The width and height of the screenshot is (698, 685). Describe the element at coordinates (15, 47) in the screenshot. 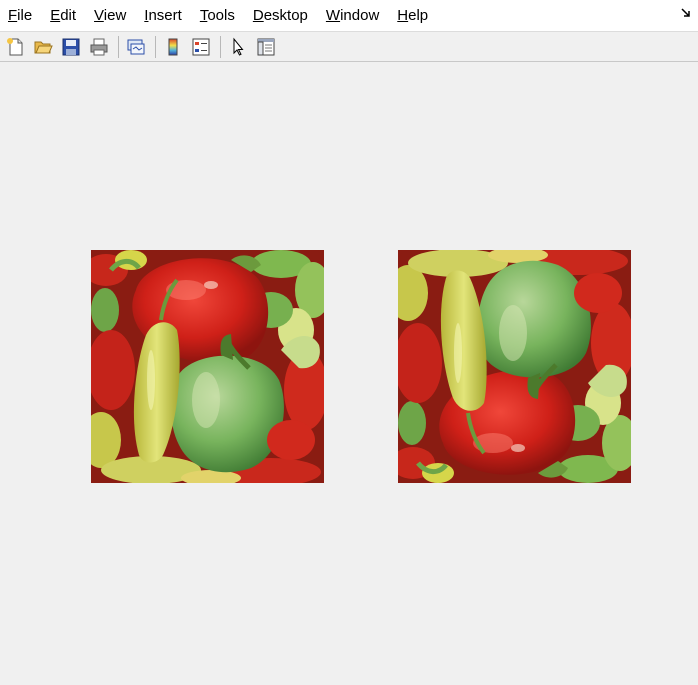

I see `new-figure-icon` at that location.